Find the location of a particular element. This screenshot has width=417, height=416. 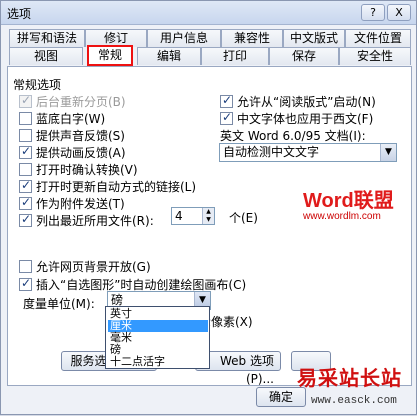

section-title: 常规选项 is located at coordinates (37, 85).